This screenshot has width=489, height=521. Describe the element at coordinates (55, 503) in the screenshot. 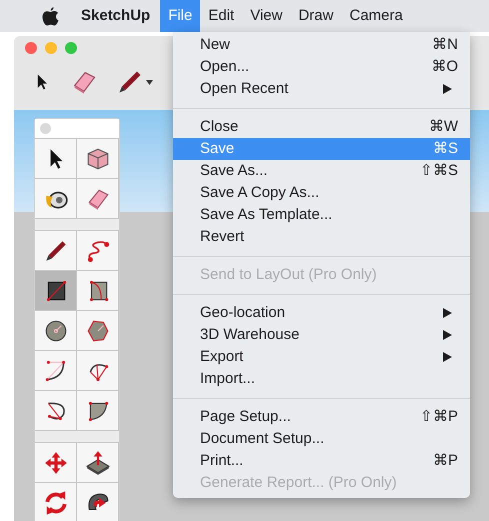

I see `rotate-arrows-icon` at that location.